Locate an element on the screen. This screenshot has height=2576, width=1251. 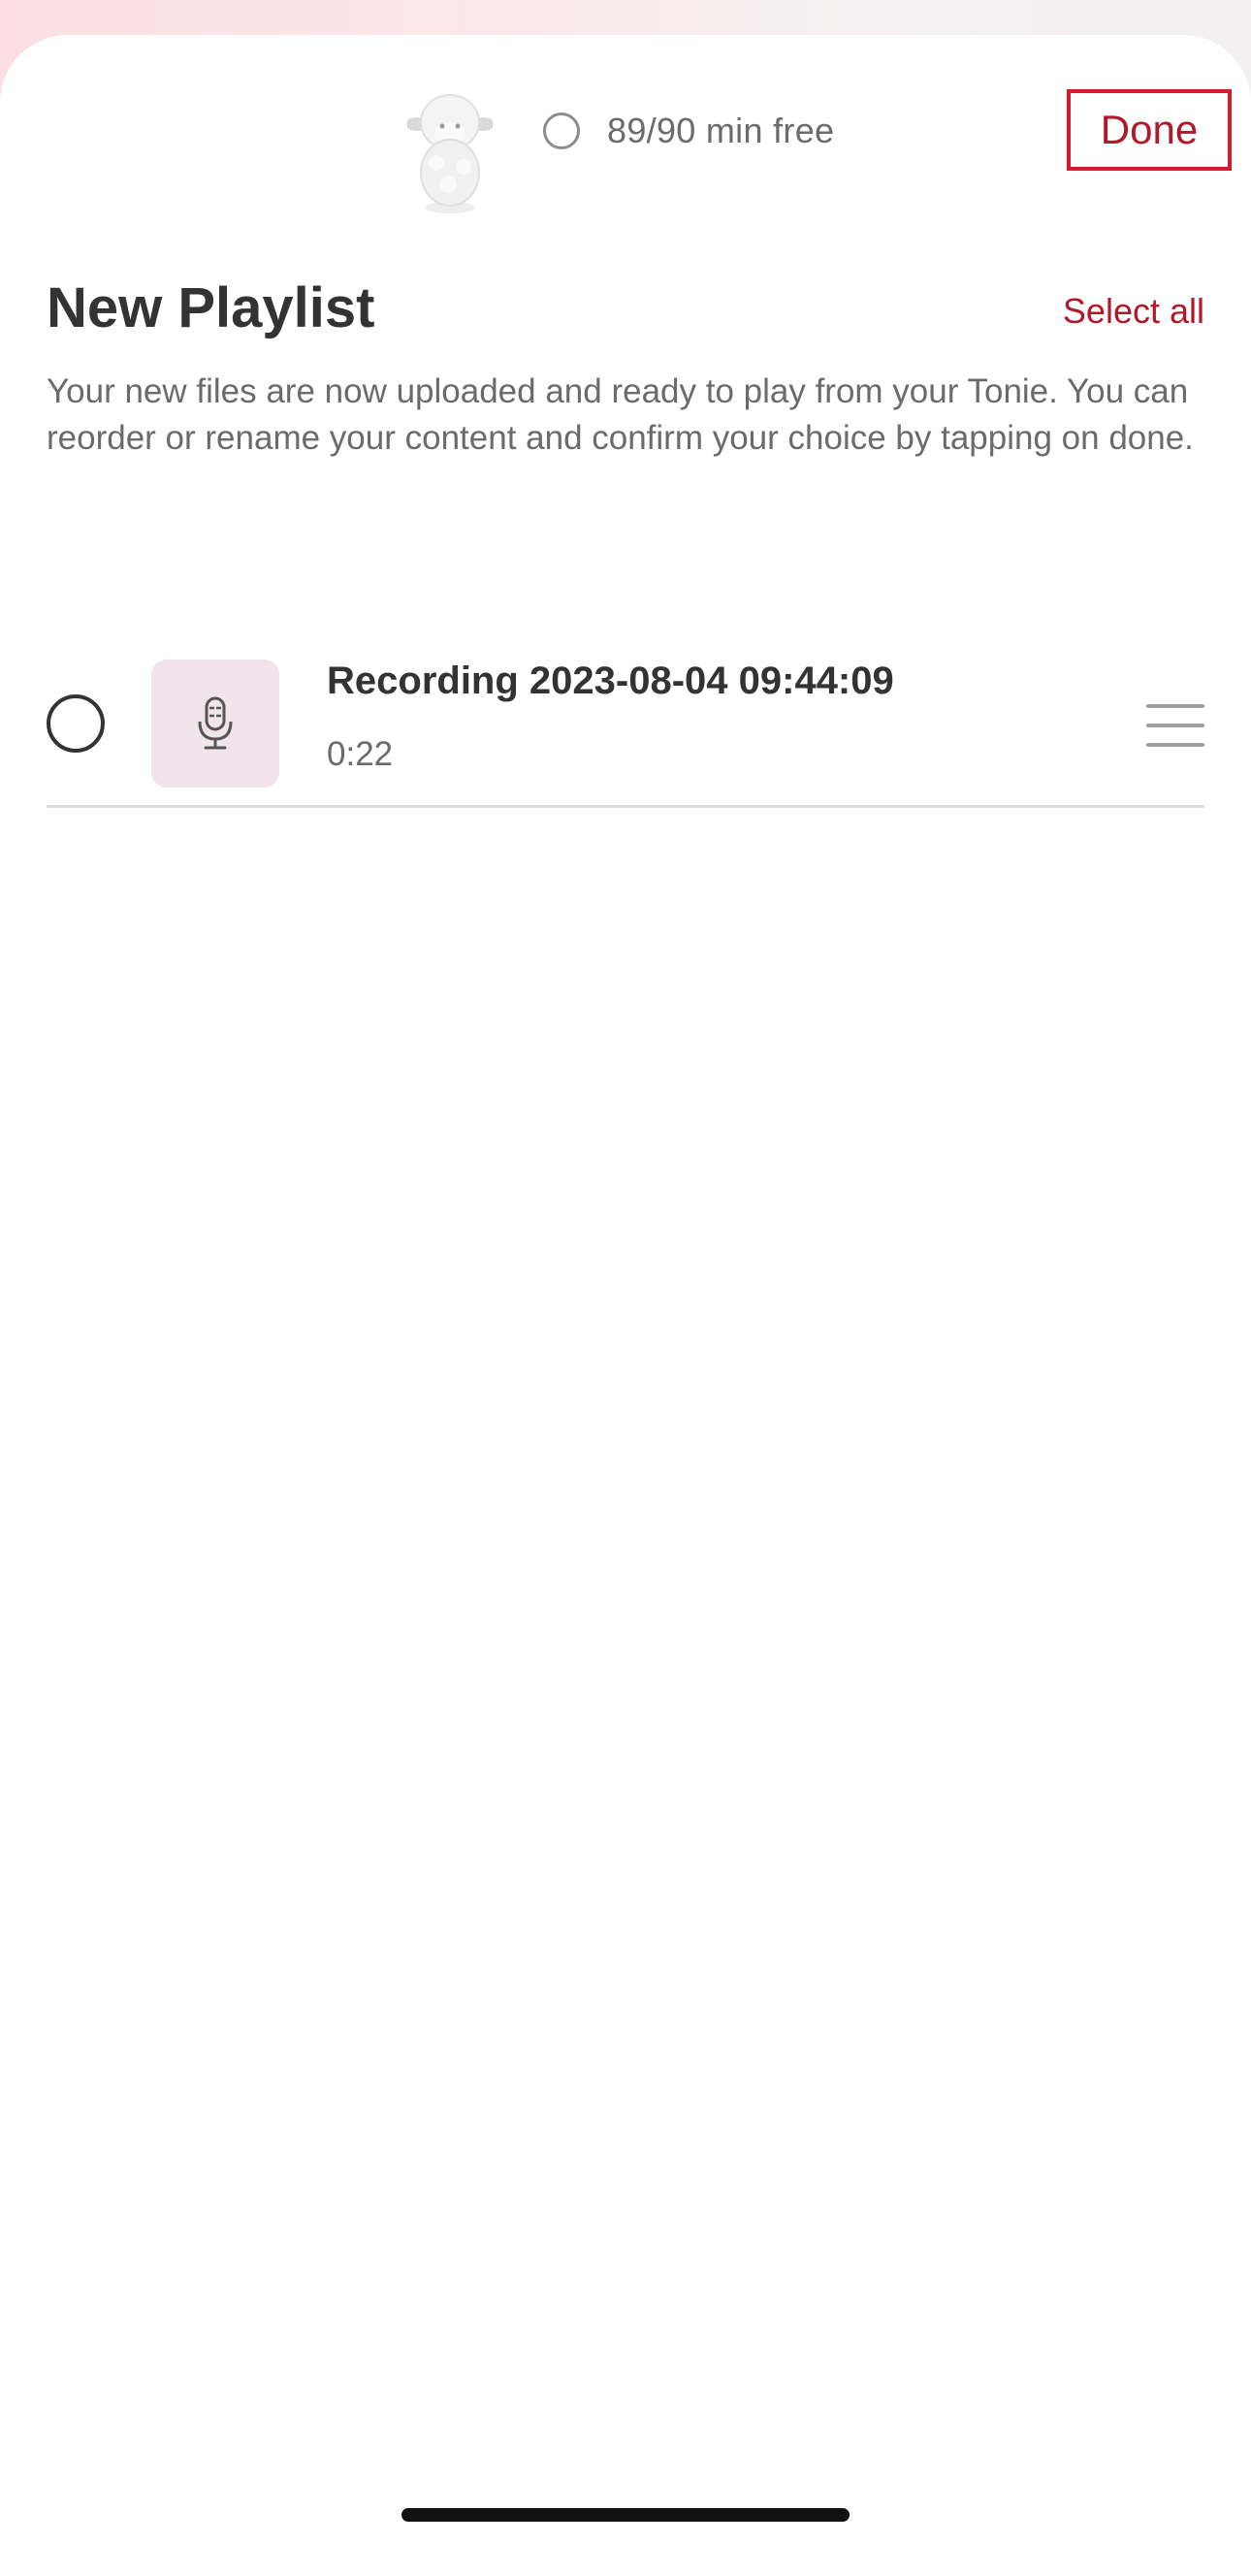
item-thumbnail is located at coordinates (215, 724).